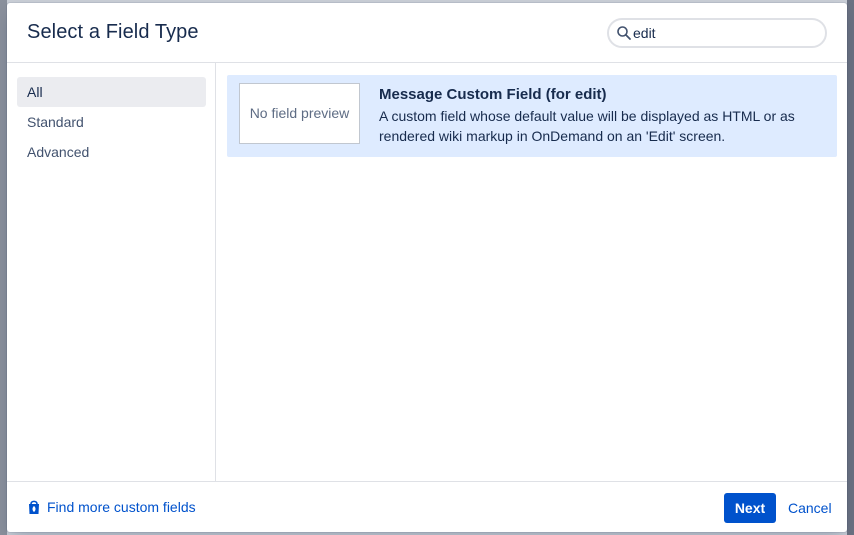 This screenshot has width=854, height=535. What do you see at coordinates (427, 33) in the screenshot?
I see `dialog-header: Select a Field Type` at bounding box center [427, 33].